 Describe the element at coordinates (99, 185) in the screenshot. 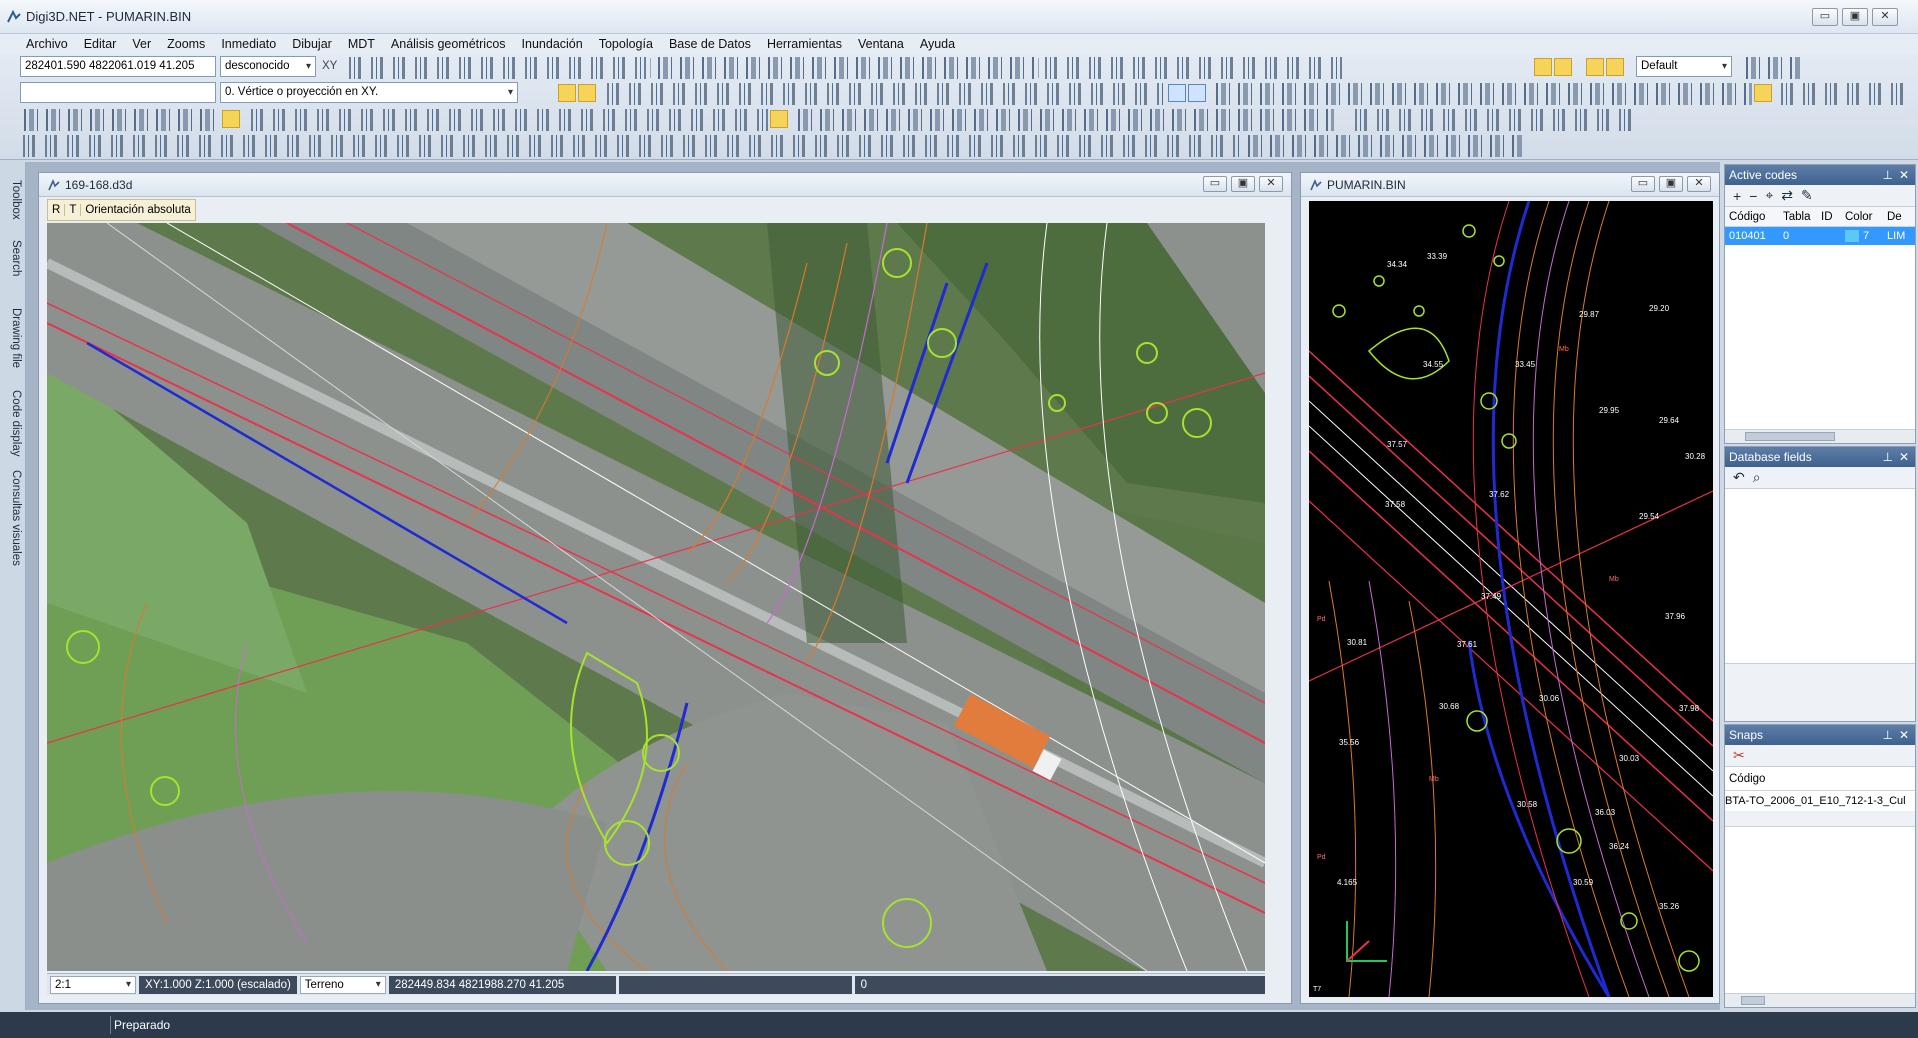

I see `photo-view-title: 169-168.d3d` at that location.